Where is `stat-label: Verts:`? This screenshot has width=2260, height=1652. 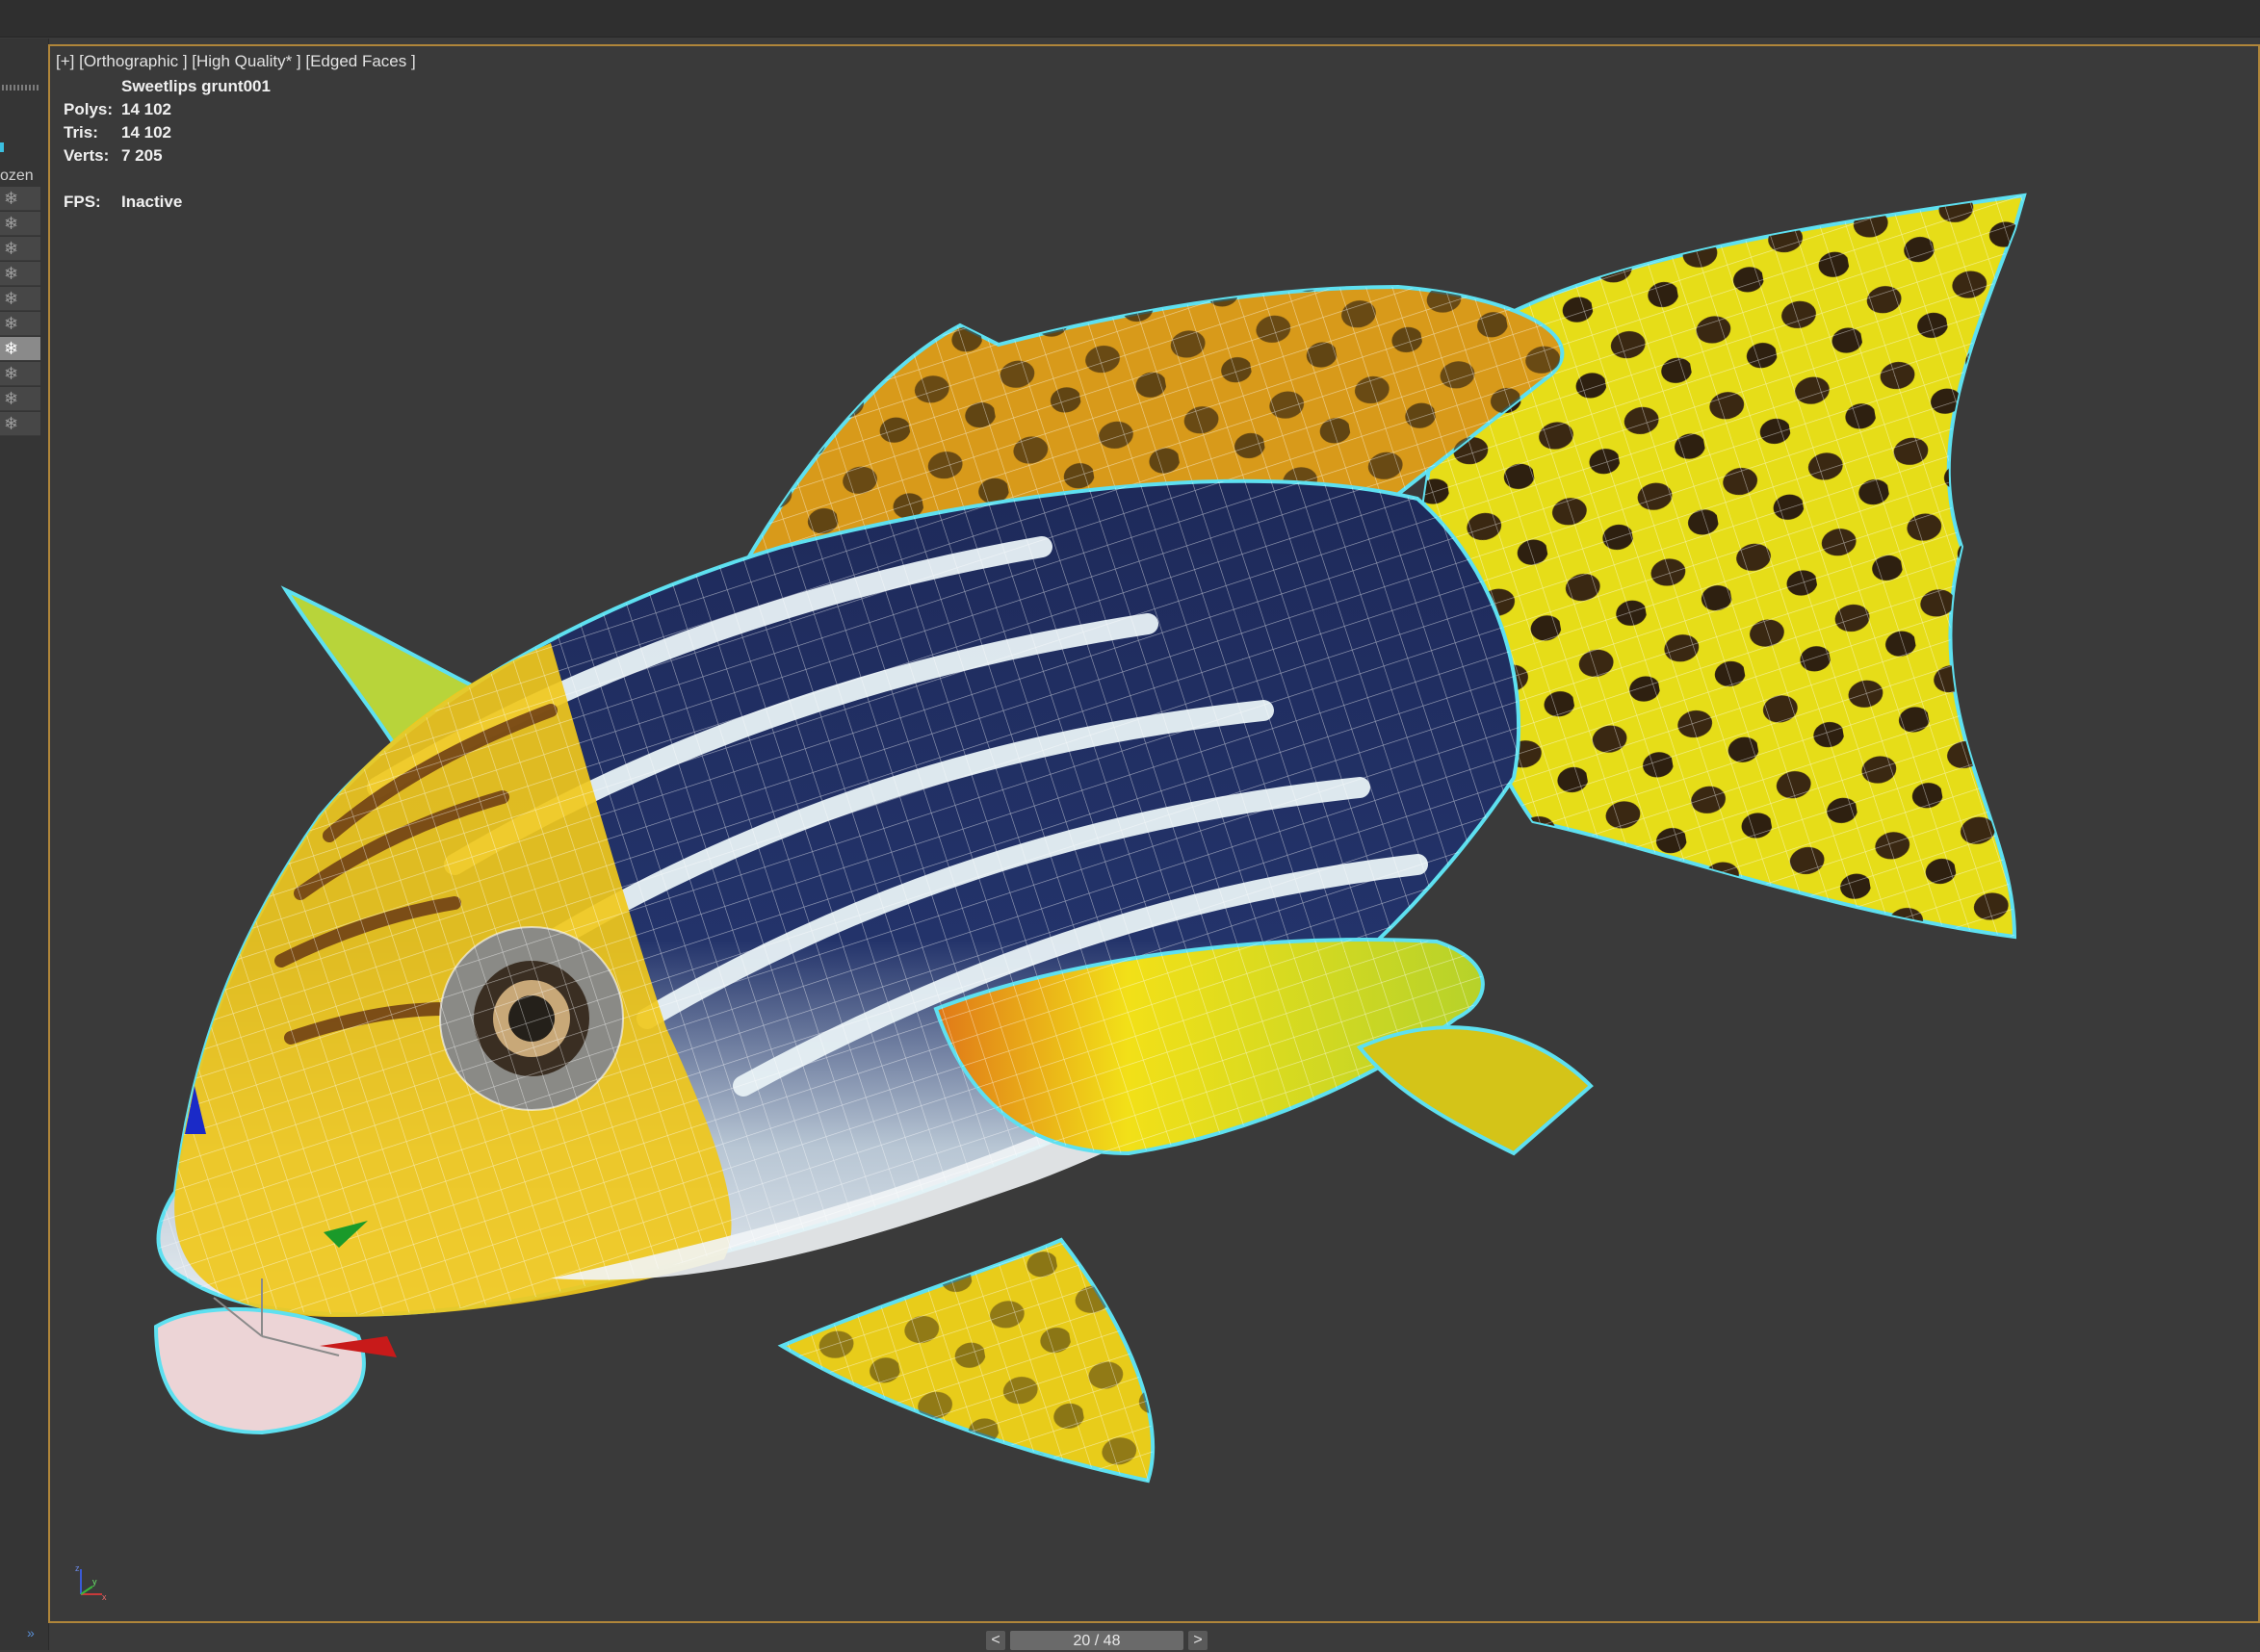
stat-label: Verts: is located at coordinates (87, 155).